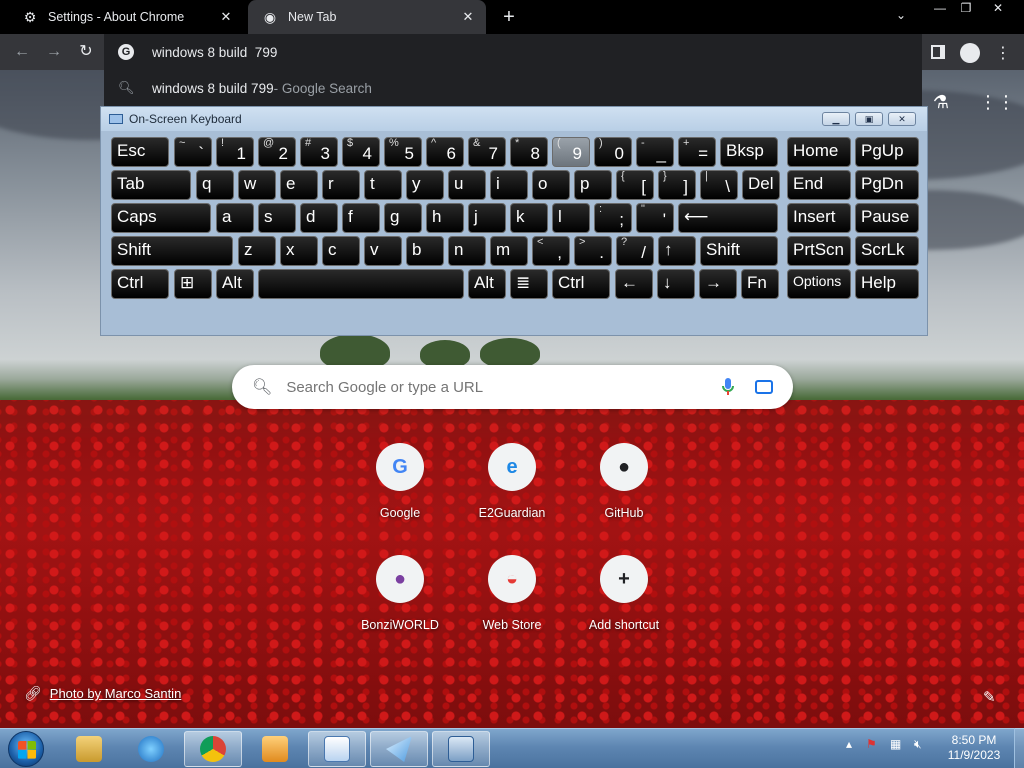 Image resolution: width=1024 pixels, height=768 pixels. I want to click on osk-key-g: g, so click(403, 218).